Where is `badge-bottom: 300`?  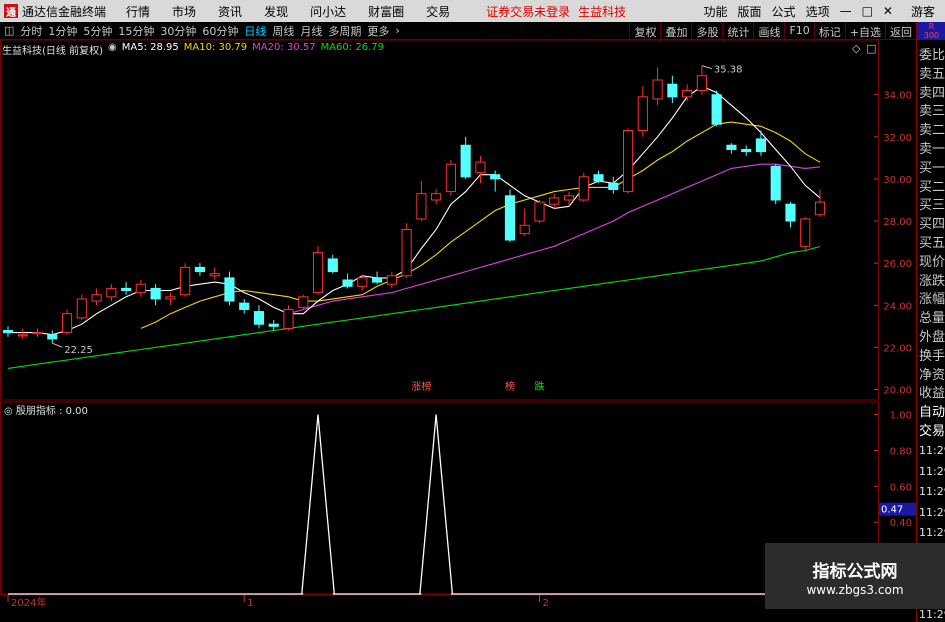 badge-bottom: 300 is located at coordinates (931, 35).